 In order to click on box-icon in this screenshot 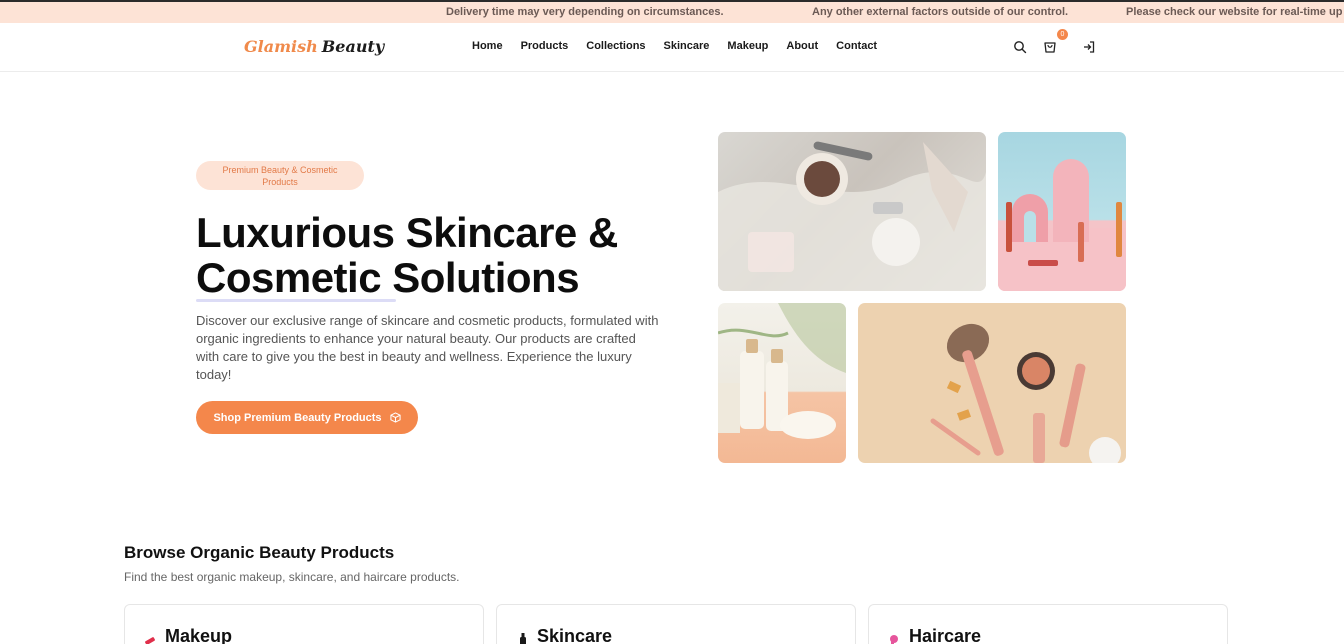, I will do `click(395, 417)`.